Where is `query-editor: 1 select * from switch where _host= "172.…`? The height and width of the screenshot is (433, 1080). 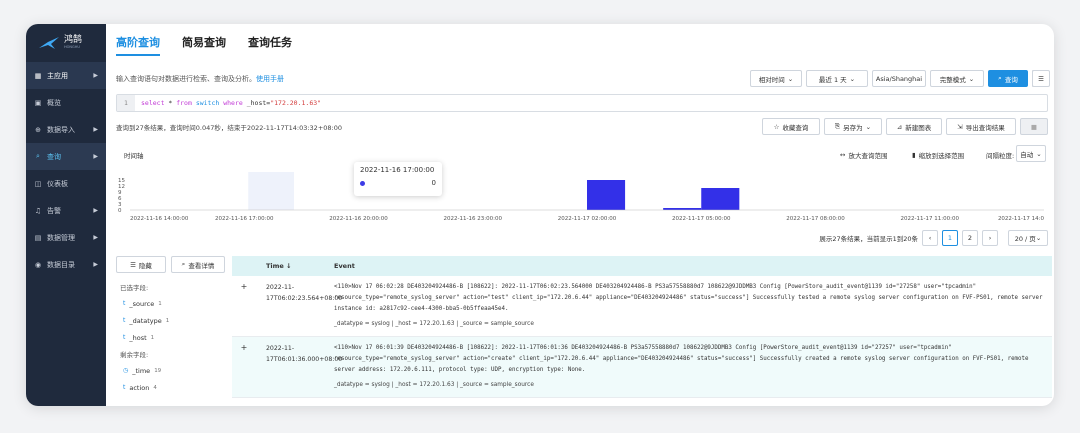
query-editor: 1 select * from switch where _host= "172.… is located at coordinates (582, 103).